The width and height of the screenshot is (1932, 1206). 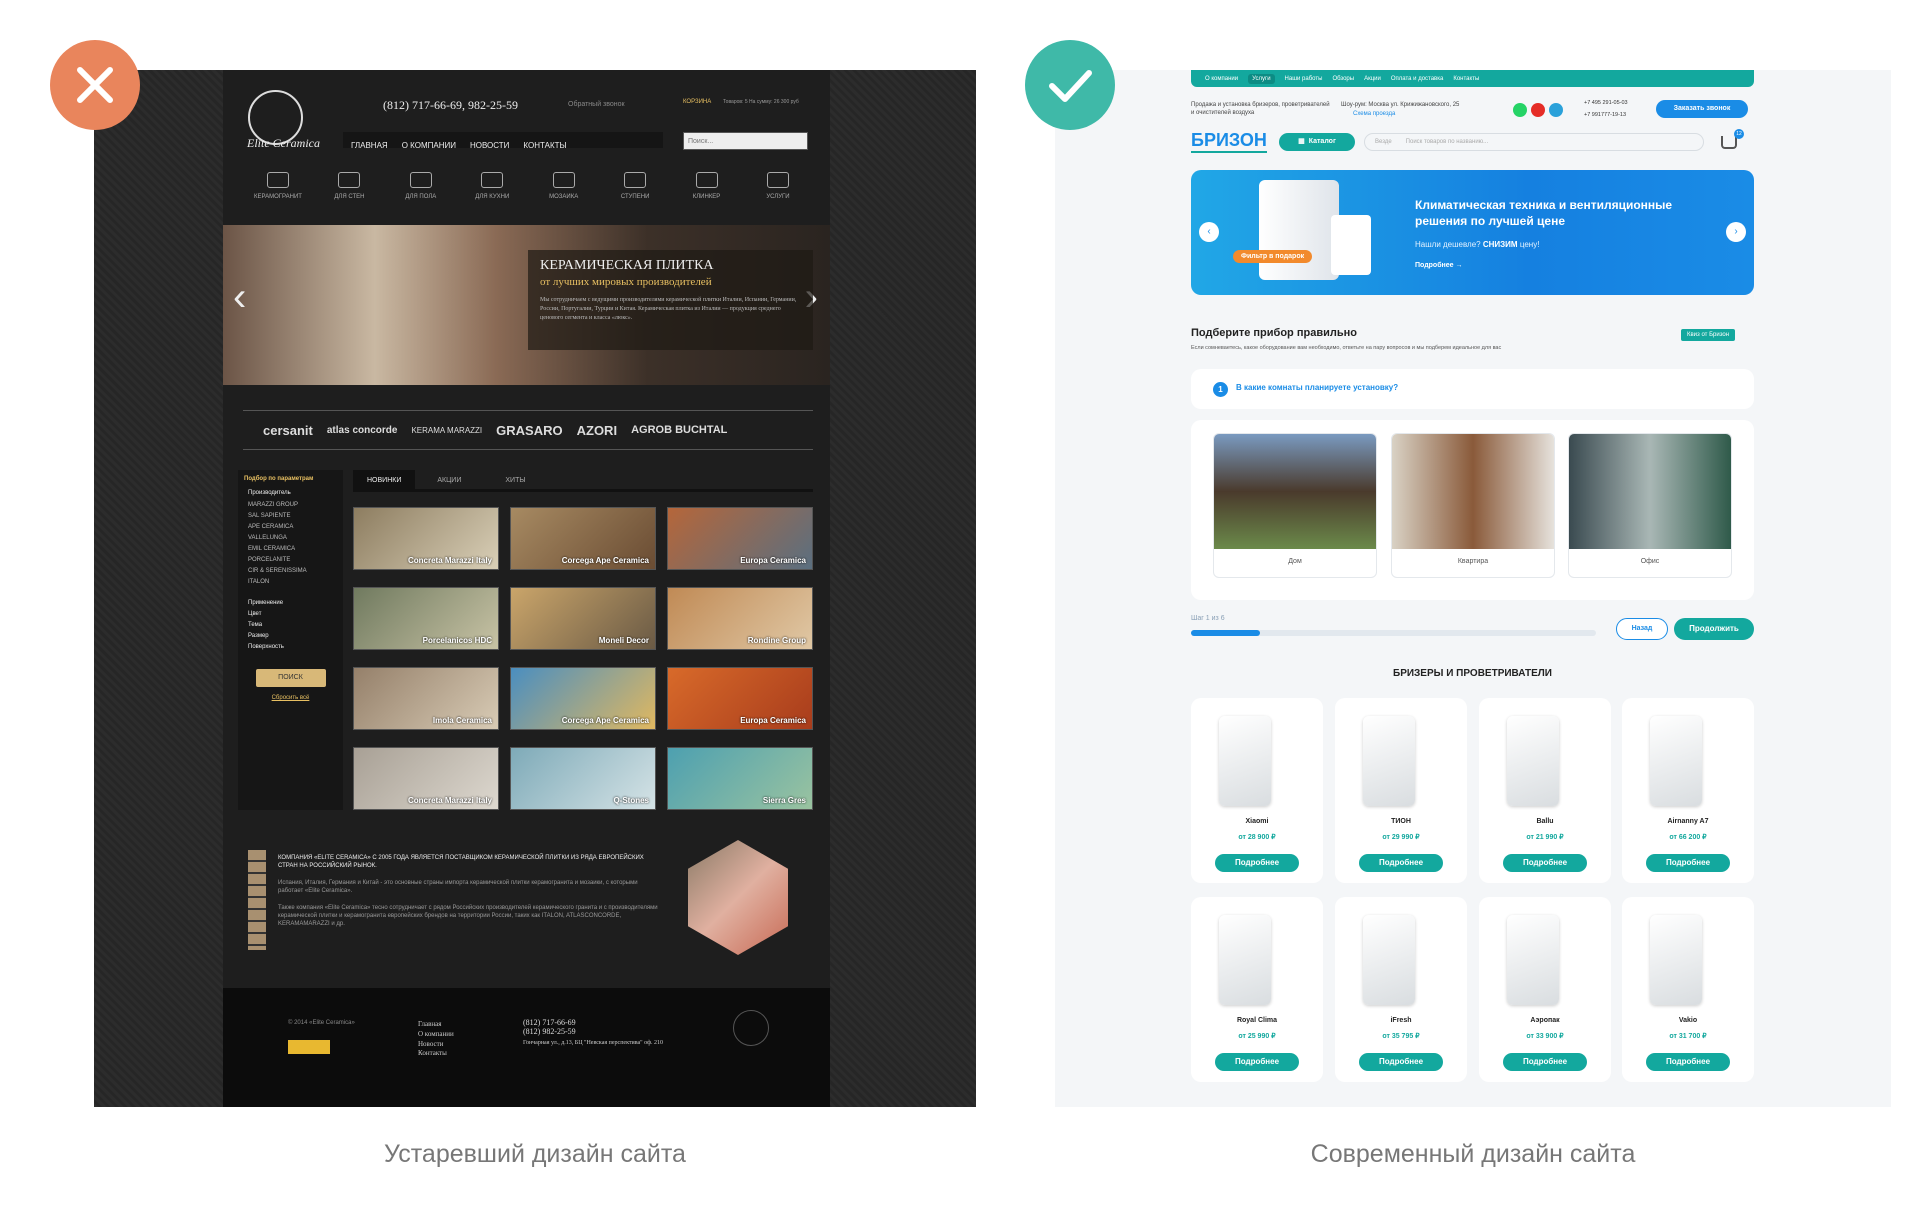 What do you see at coordinates (362, 430) in the screenshot?
I see `brand-atlas: atlas concorde` at bounding box center [362, 430].